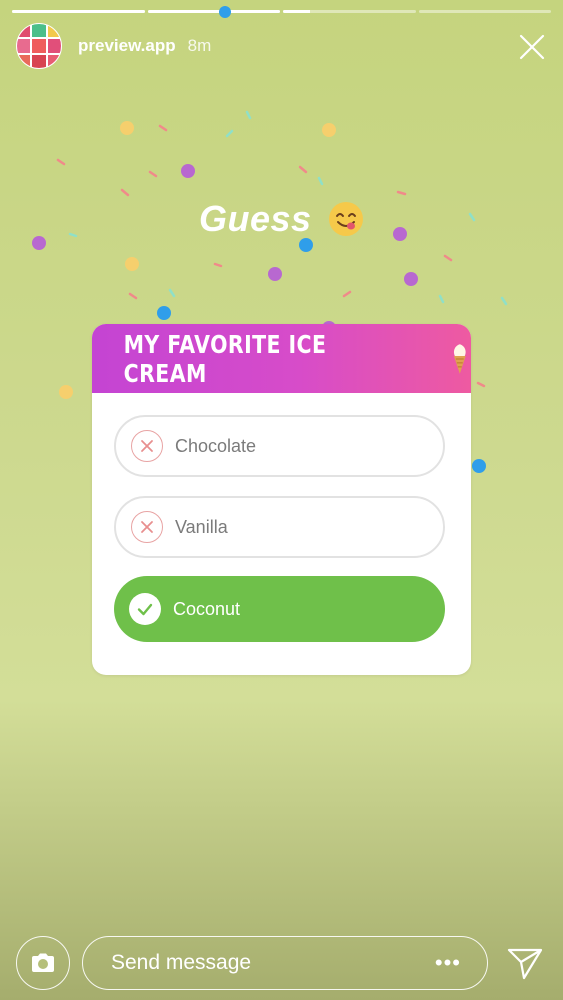 This screenshot has height=1000, width=563. Describe the element at coordinates (216, 445) in the screenshot. I see `option-label: Chocolate` at that location.